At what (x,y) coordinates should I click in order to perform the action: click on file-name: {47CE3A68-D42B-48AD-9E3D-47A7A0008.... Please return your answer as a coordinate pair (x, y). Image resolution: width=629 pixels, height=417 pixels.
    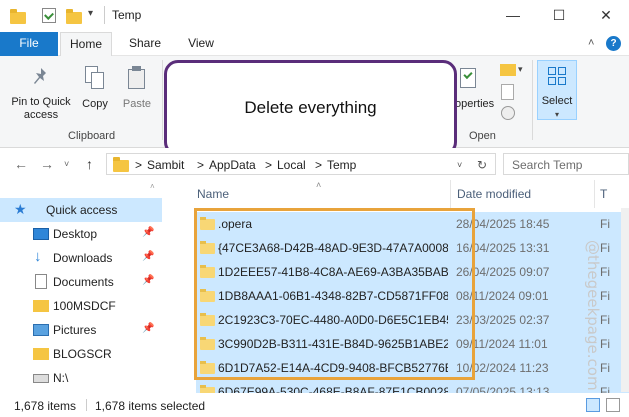
    Looking at the image, I should click on (333, 248).